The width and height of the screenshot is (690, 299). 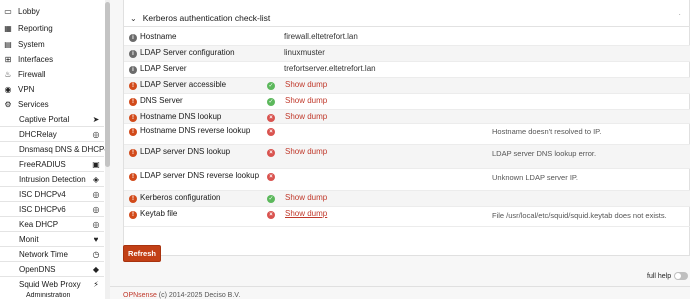 I want to click on sidebar-subitem-squid: Squid Web Proxy ⚡, so click(x=52, y=284).